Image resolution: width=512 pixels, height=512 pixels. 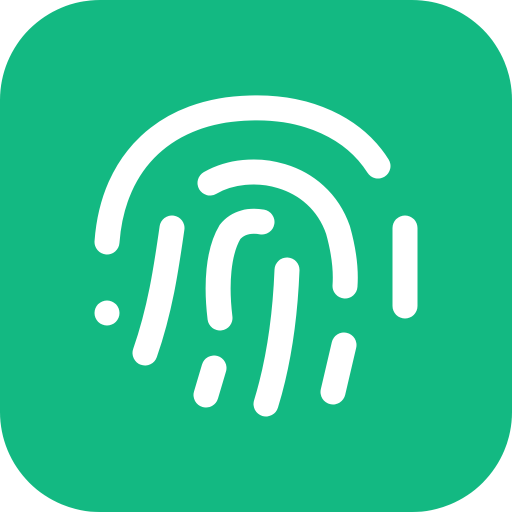 What do you see at coordinates (338, 368) in the screenshot?
I see `fingerprint-ridge-right-small` at bounding box center [338, 368].